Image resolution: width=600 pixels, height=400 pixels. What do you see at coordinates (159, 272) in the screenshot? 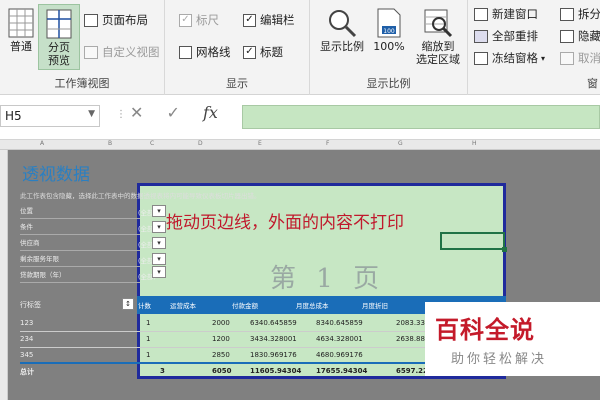
I see `filter-dropdown-loan-term: ▾` at bounding box center [159, 272].